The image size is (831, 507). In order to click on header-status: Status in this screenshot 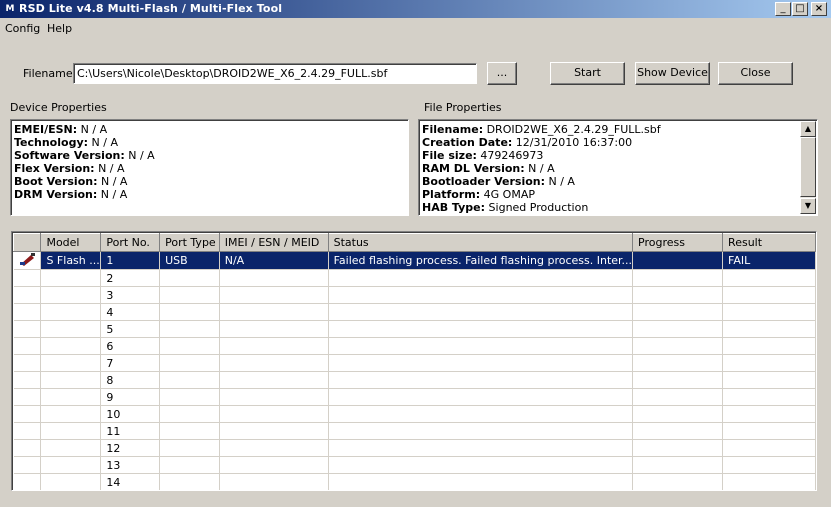, I will do `click(480, 242)`.